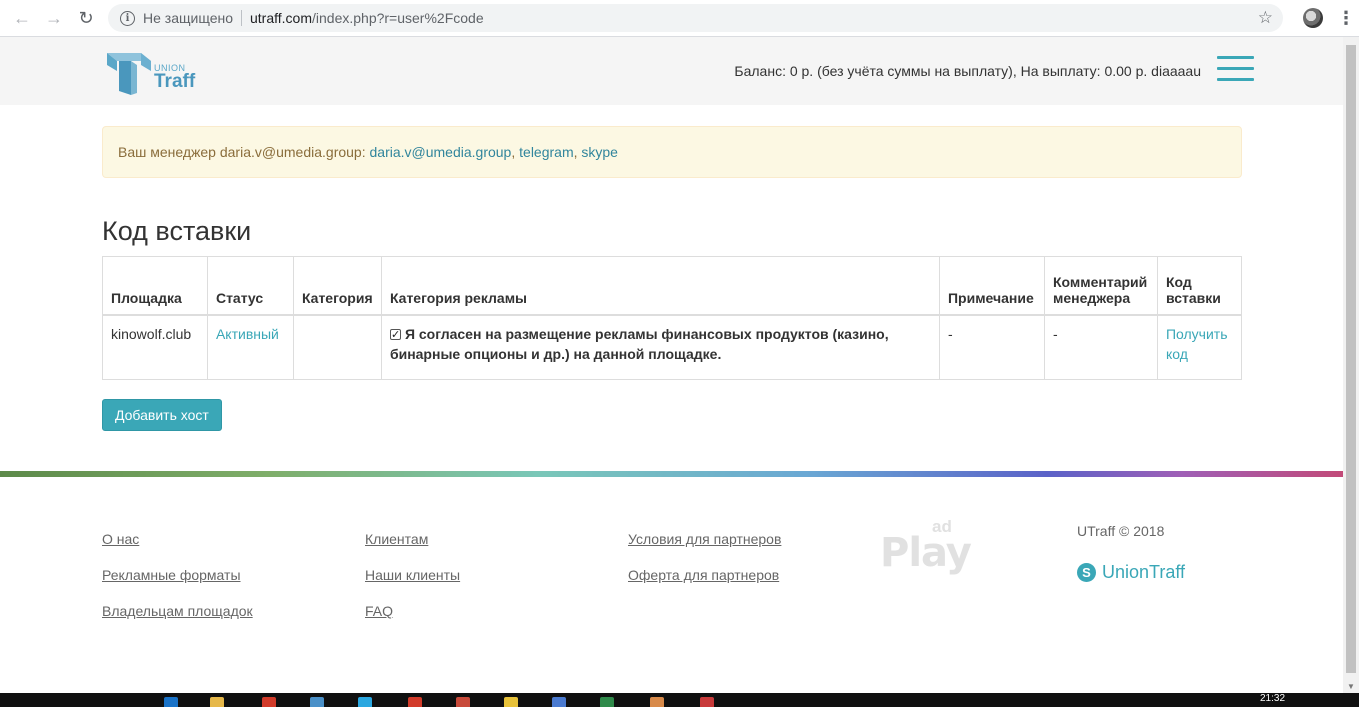 The width and height of the screenshot is (1359, 707). I want to click on page-title: Код вставки, so click(177, 231).